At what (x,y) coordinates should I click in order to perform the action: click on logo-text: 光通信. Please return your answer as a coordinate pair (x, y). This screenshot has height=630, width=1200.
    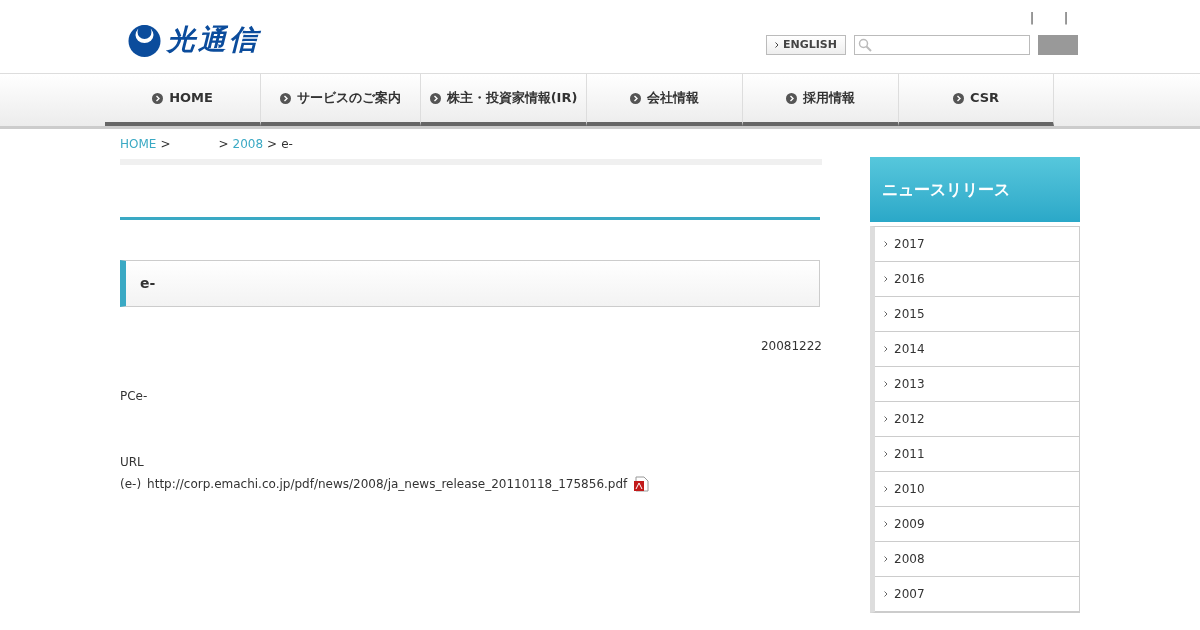
    Looking at the image, I should click on (213, 40).